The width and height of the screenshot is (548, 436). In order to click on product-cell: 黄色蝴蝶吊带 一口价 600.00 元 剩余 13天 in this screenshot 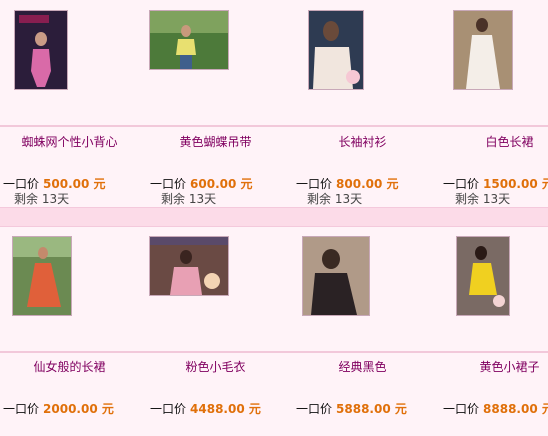, I will do `click(215, 110)`.